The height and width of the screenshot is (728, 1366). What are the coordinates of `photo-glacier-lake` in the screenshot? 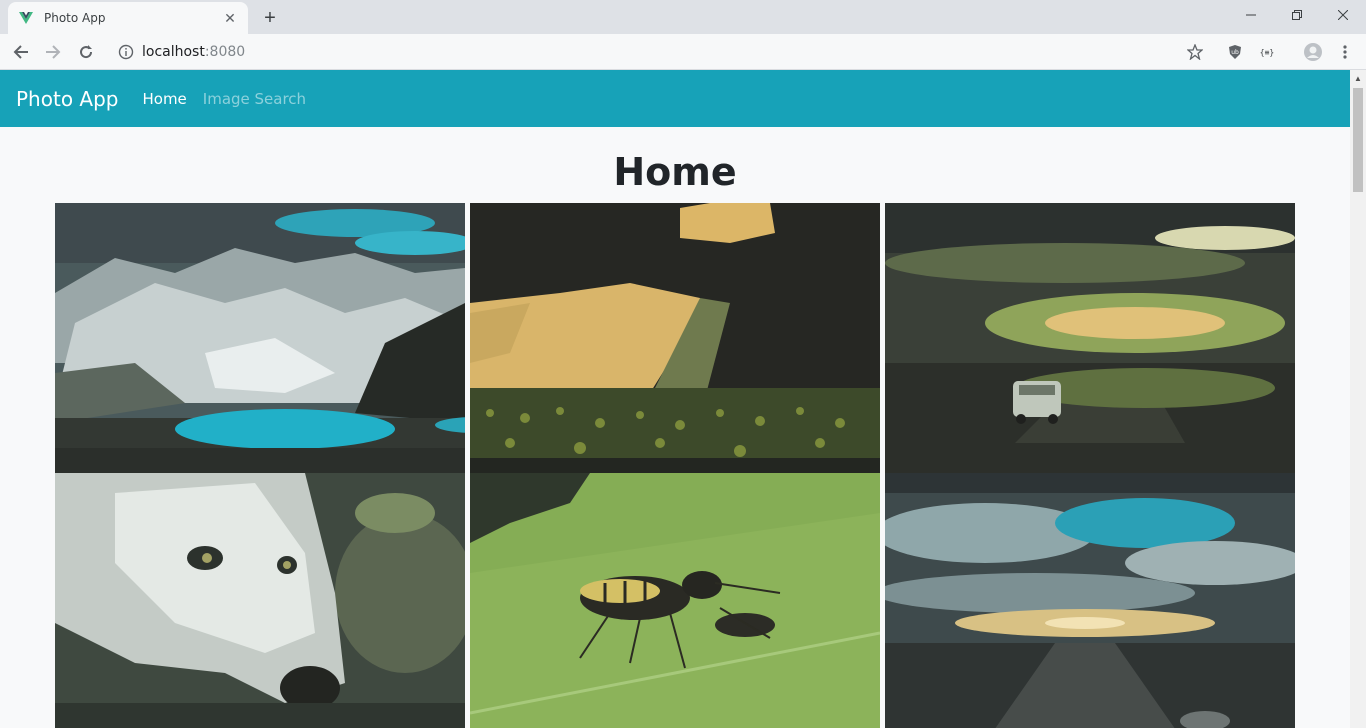 It's located at (260, 338).